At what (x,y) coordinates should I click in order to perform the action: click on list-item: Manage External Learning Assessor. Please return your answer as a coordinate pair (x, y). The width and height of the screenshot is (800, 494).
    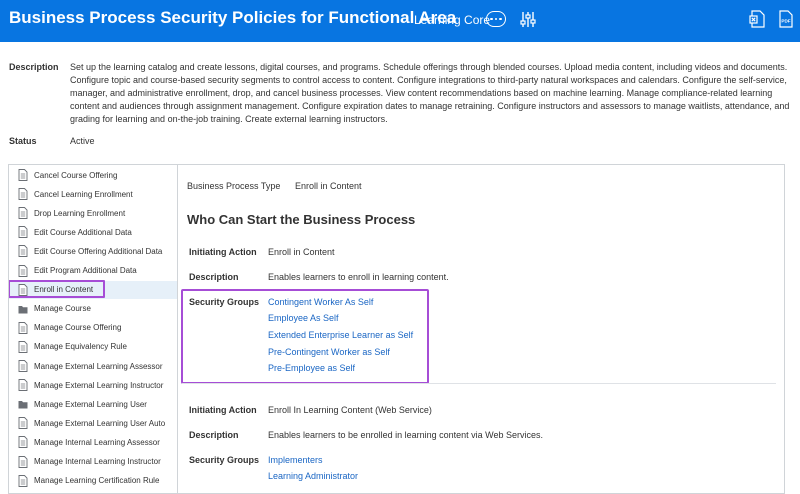
    Looking at the image, I should click on (93, 366).